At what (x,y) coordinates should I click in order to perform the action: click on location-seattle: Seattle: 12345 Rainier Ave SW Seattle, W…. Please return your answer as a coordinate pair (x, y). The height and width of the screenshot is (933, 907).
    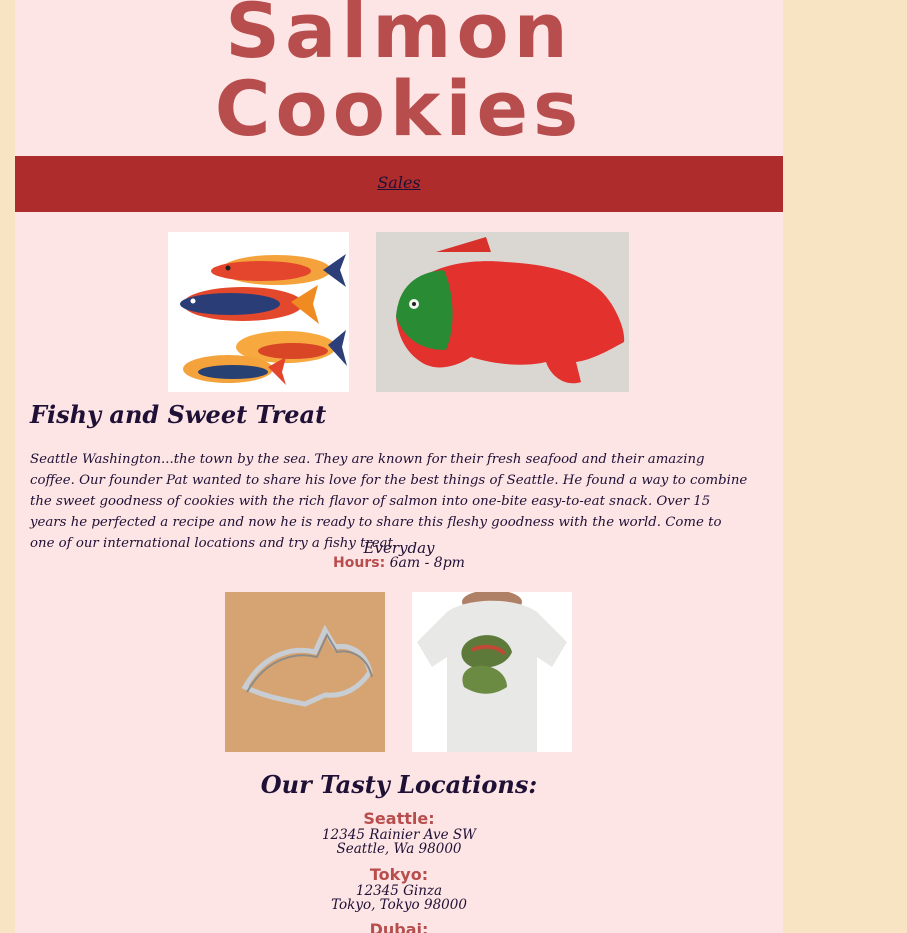
    Looking at the image, I should click on (399, 833).